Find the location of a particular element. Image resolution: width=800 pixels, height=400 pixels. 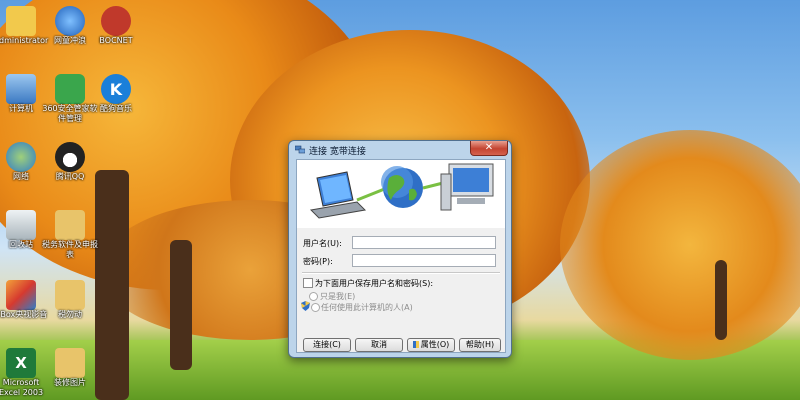

user-folder-icon is located at coordinates (21, 21).